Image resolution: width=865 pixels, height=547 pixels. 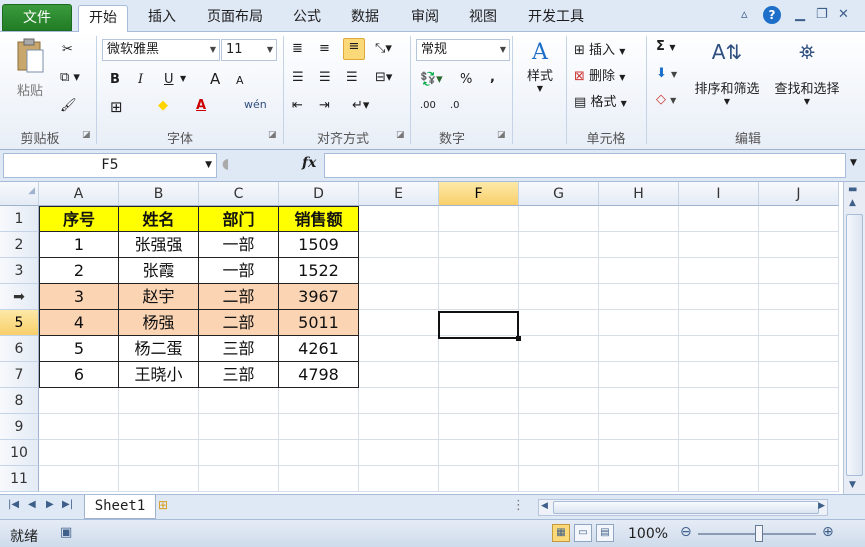 What do you see at coordinates (70, 77) in the screenshot?
I see `copy-icon: ⧉ ▾` at bounding box center [70, 77].